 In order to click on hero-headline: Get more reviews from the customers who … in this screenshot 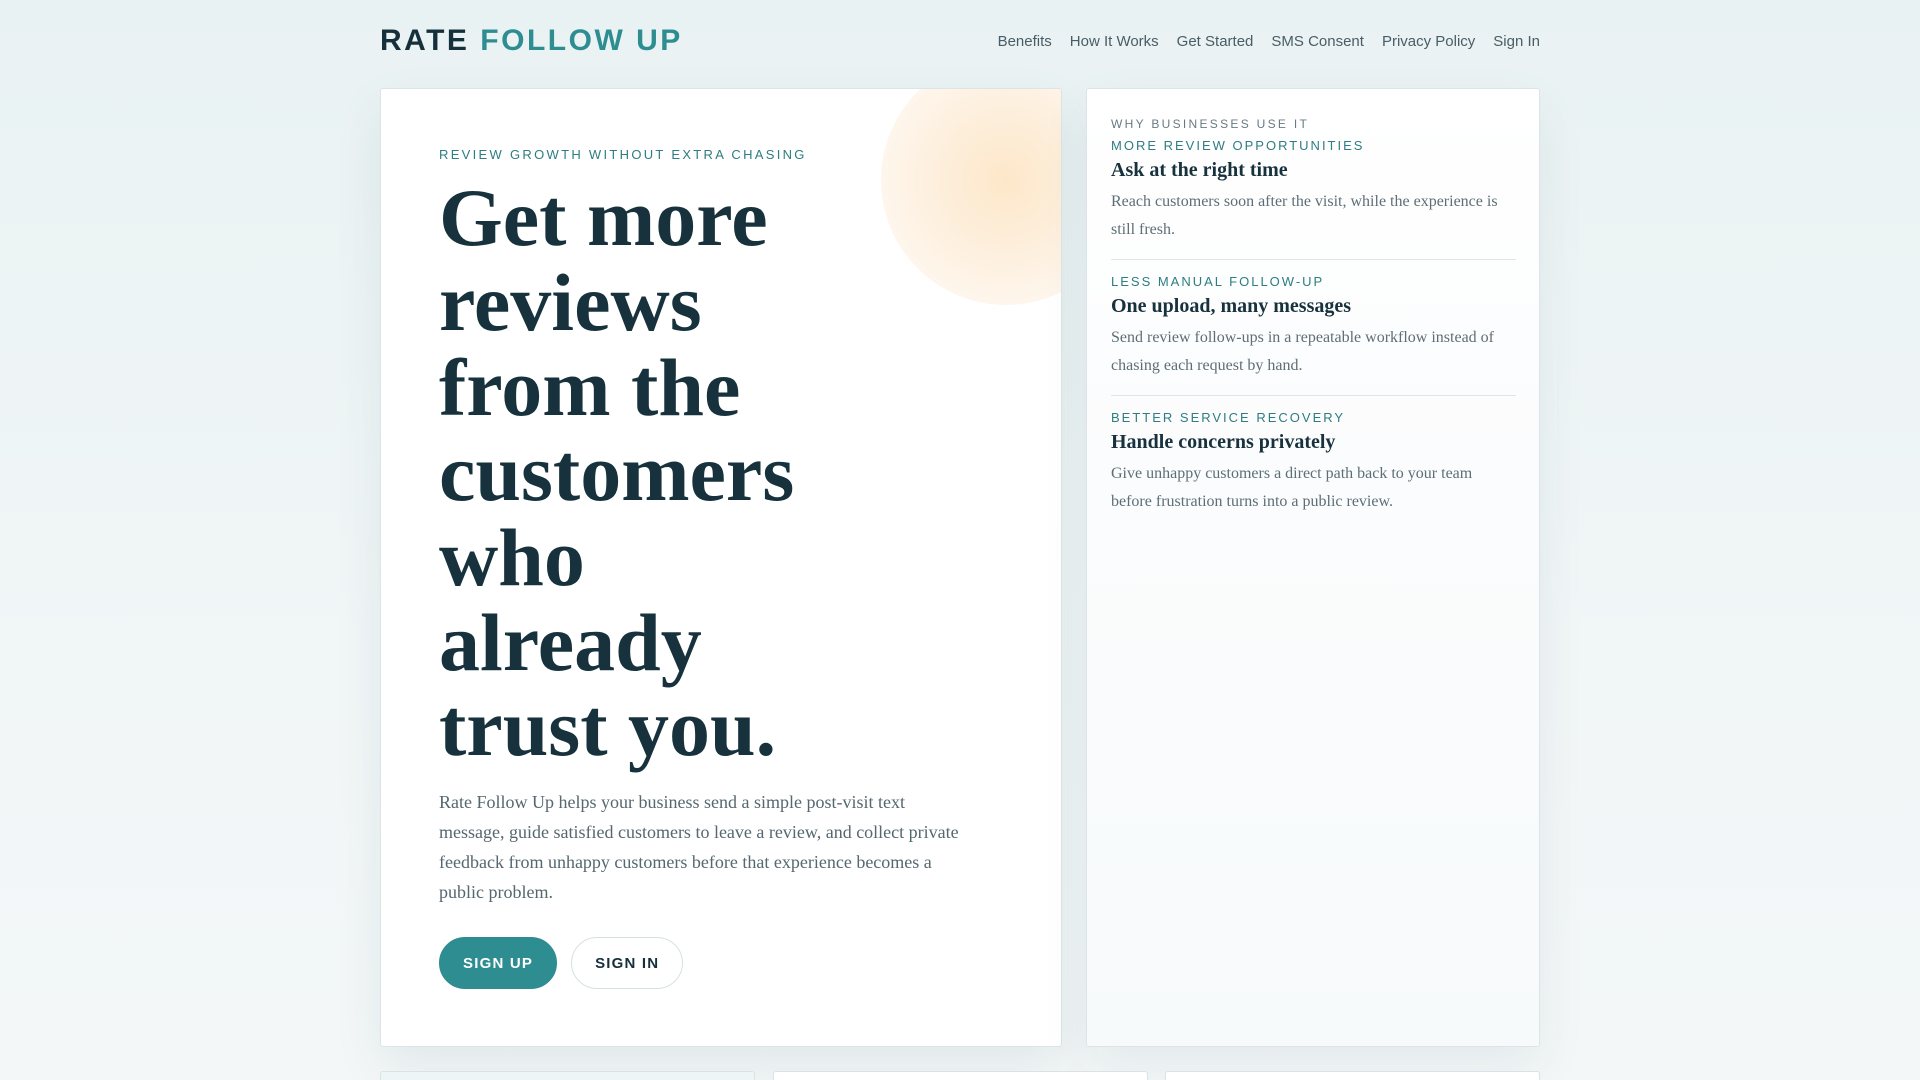, I will do `click(617, 472)`.